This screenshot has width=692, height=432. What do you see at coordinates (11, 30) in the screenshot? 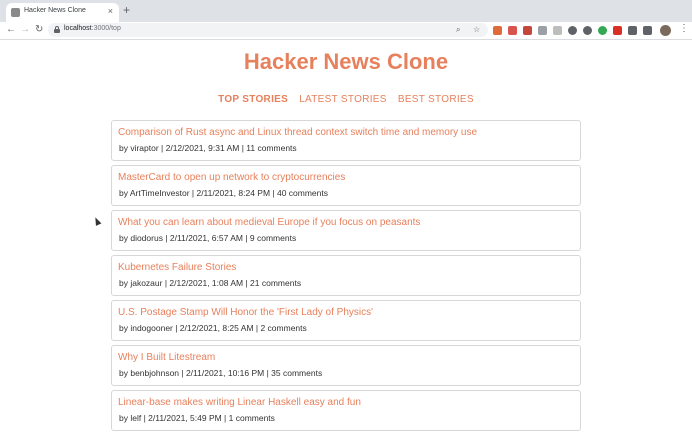
I see `back-icon: ←` at bounding box center [11, 30].